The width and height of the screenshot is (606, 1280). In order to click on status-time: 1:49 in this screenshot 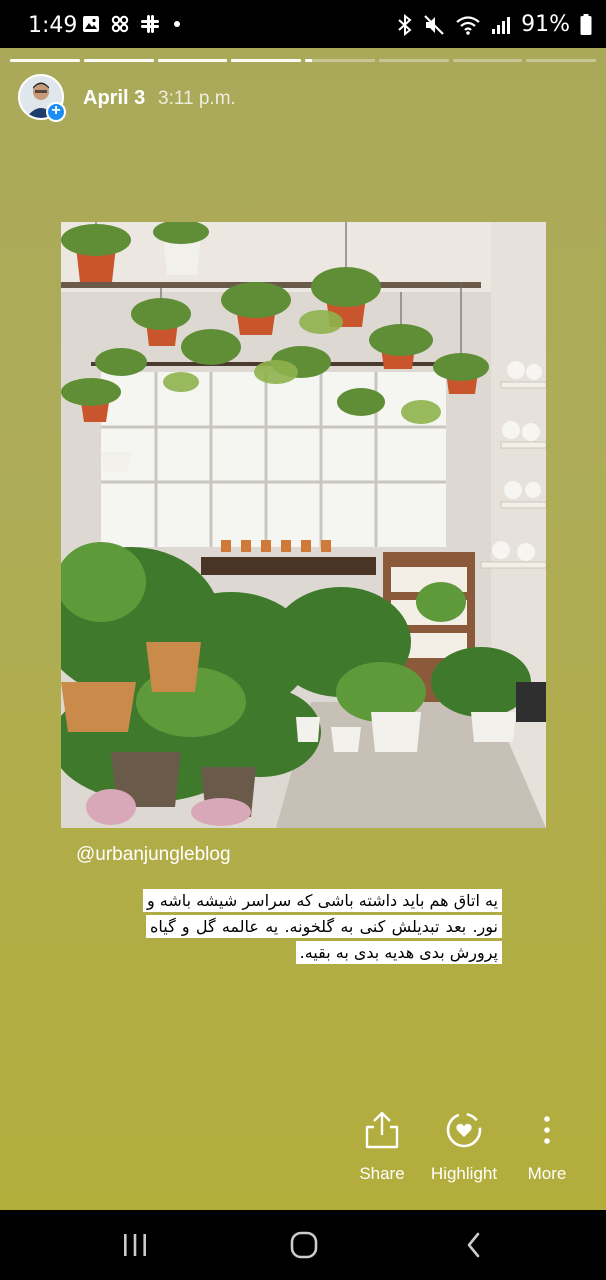, I will do `click(53, 25)`.